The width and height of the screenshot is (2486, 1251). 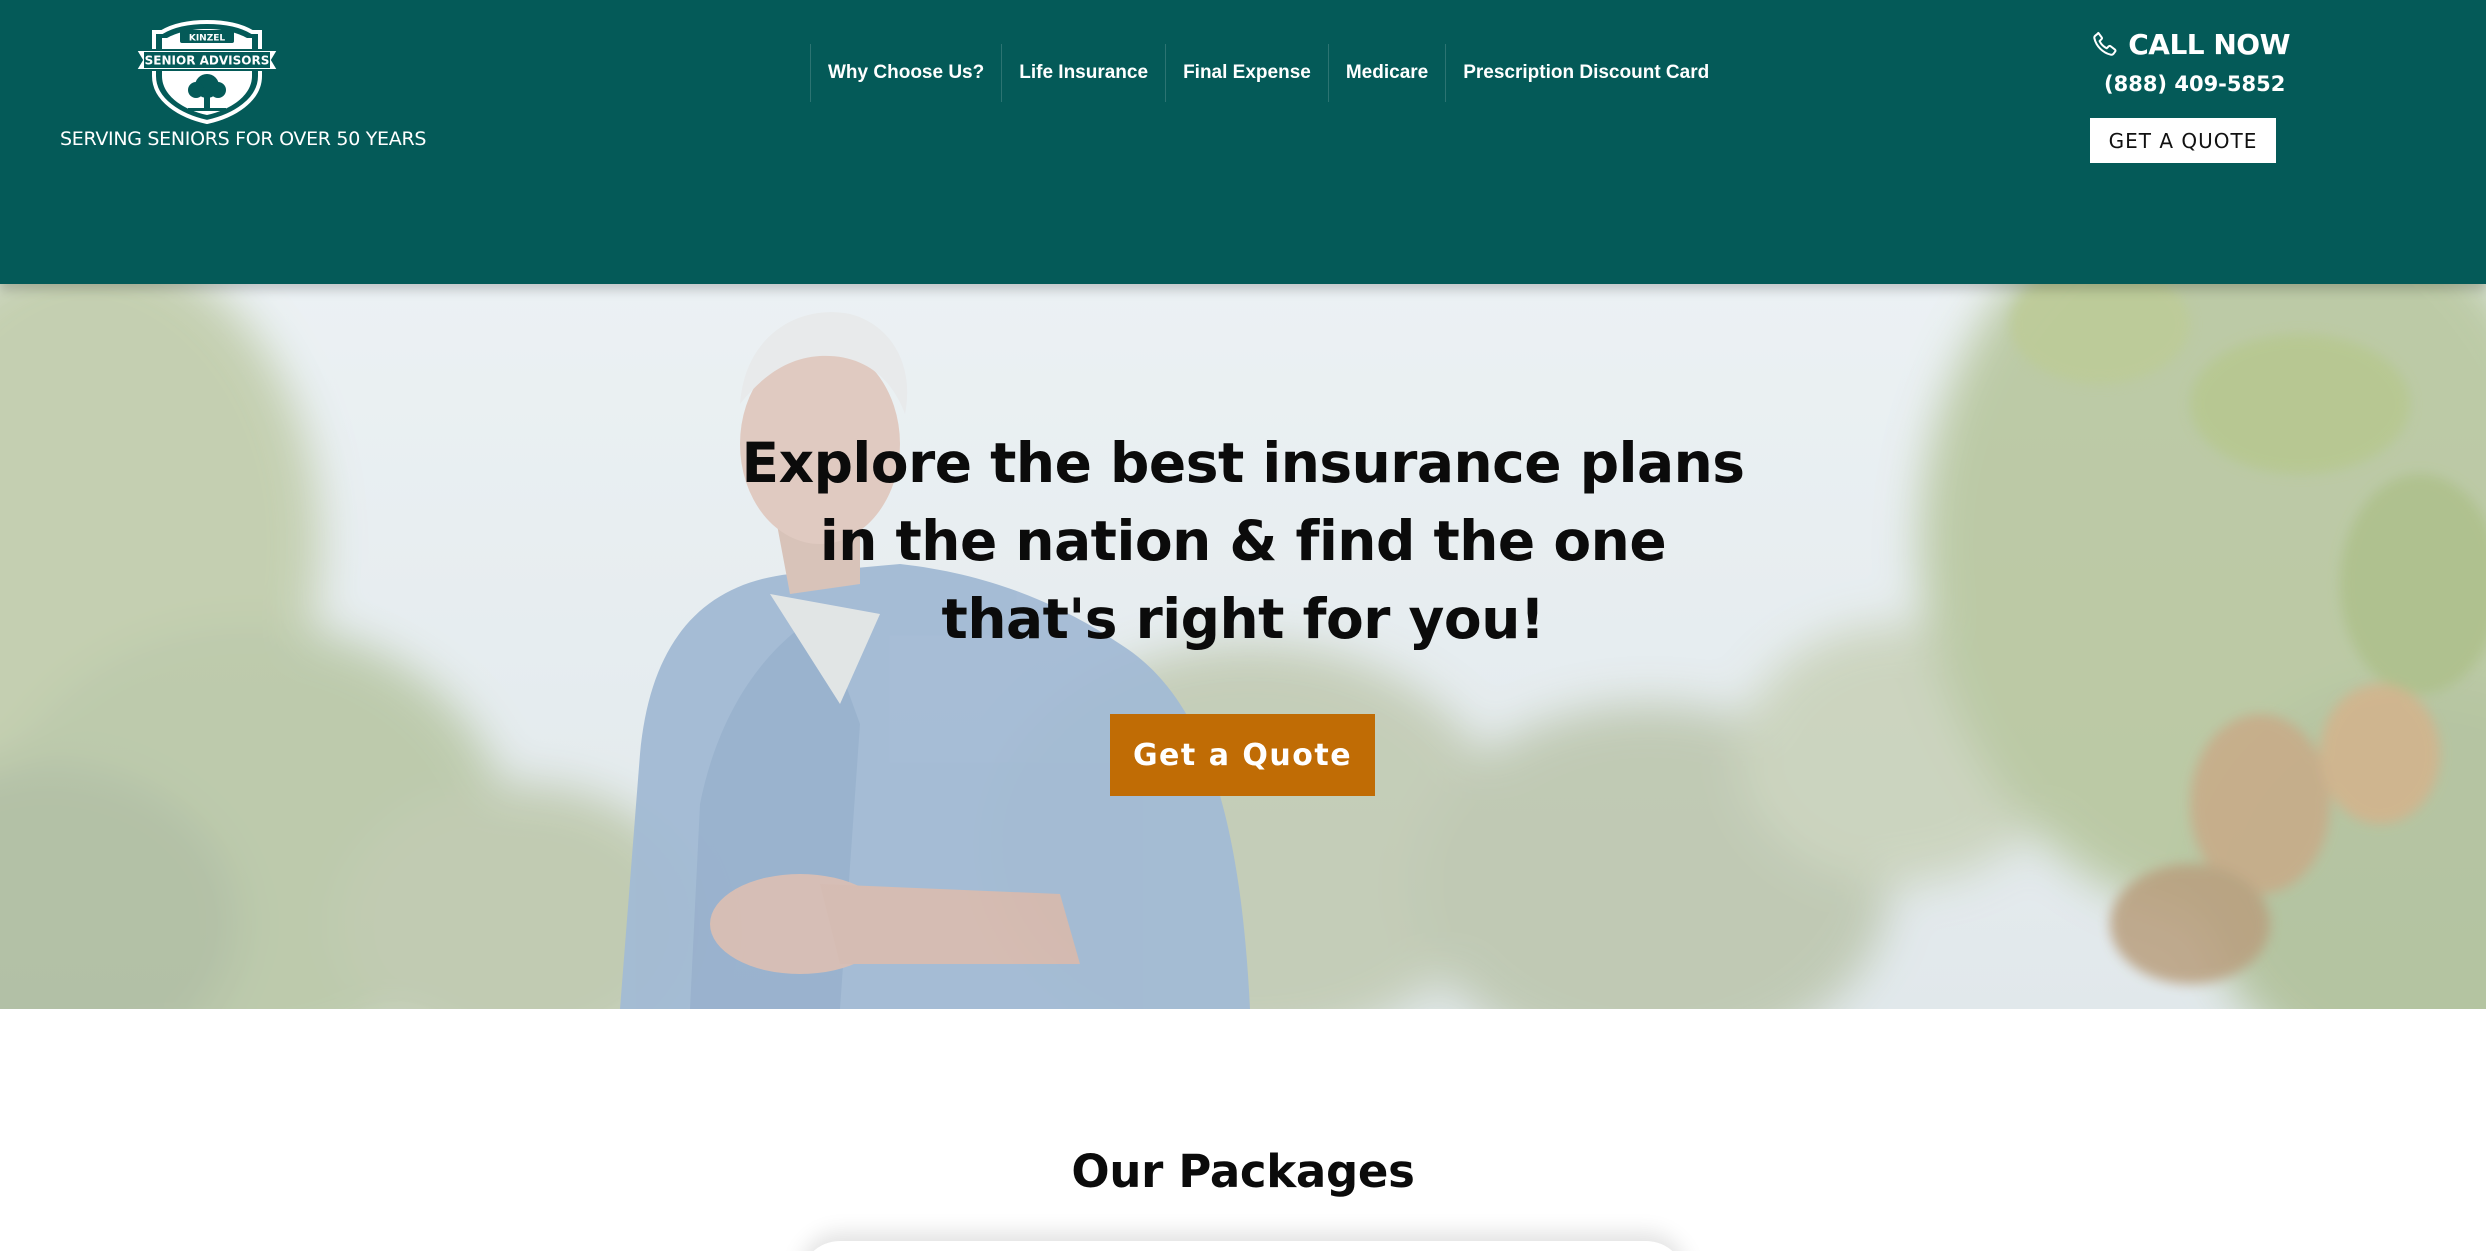 I want to click on nav-item-why-choose-us: Why Choose Us?, so click(x=905, y=73).